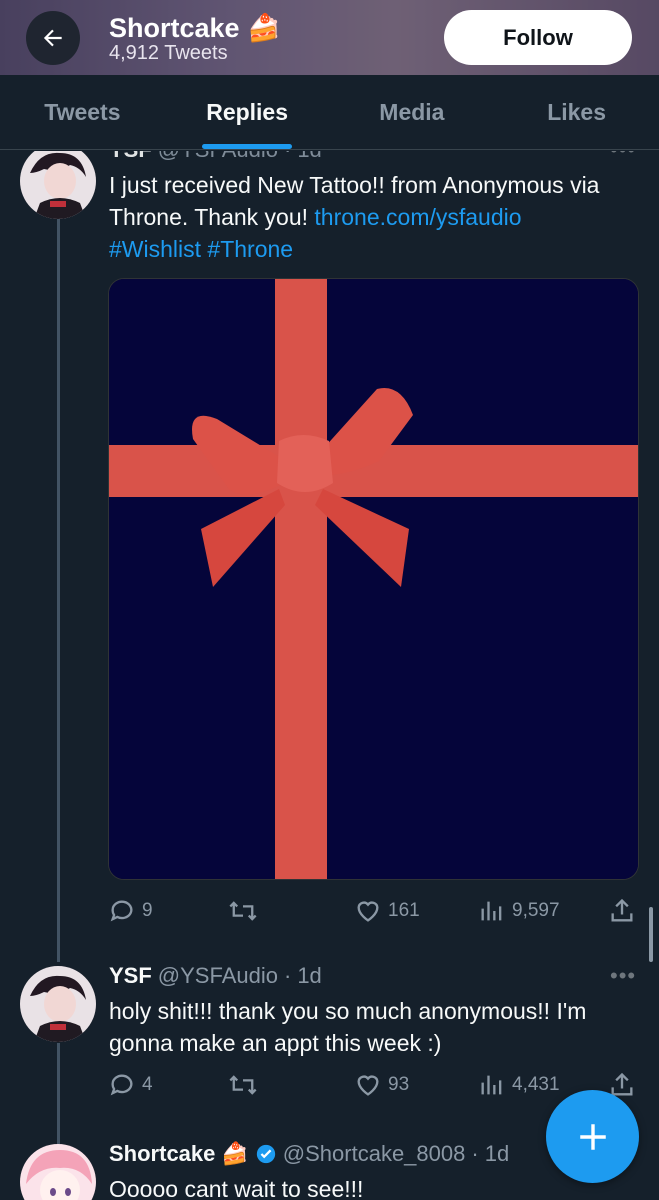 This screenshot has height=1200, width=659. I want to click on share-icon, so click(622, 910).